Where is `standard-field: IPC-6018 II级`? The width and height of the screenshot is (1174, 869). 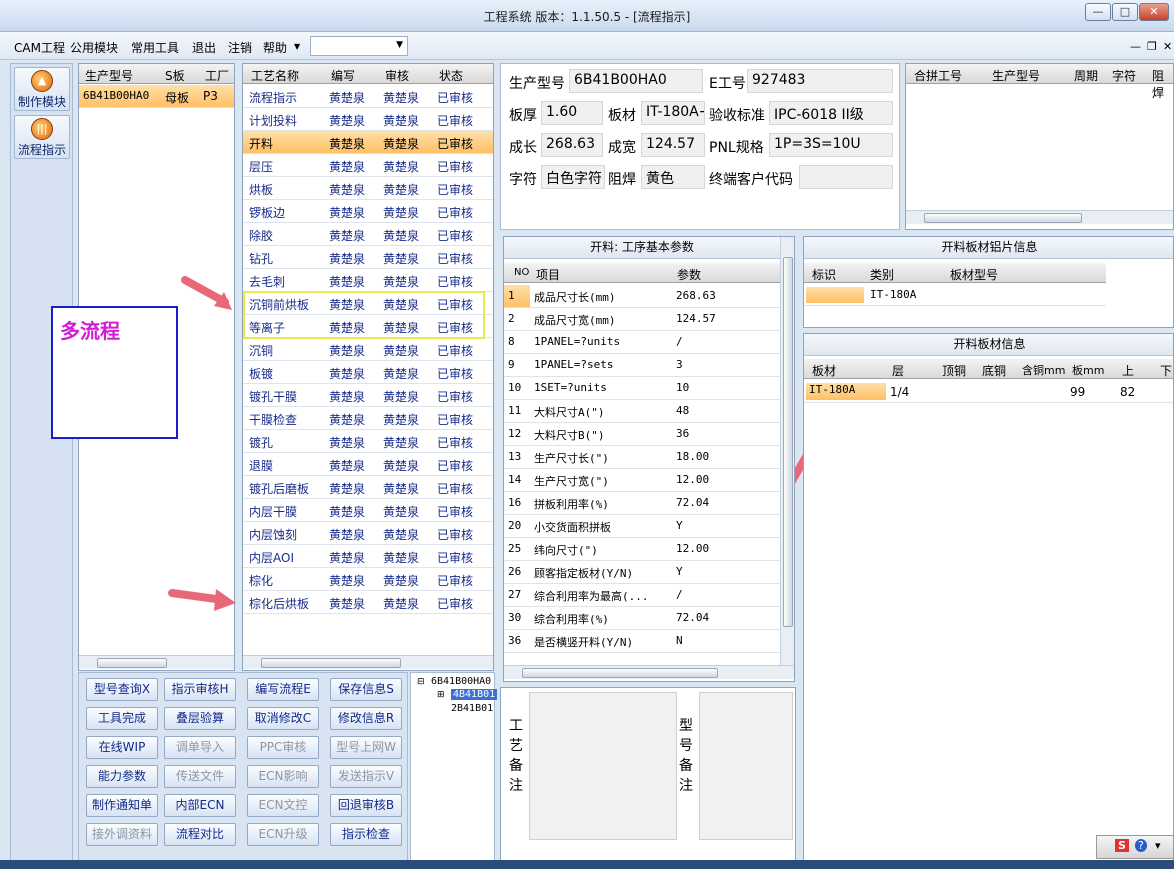
standard-field: IPC-6018 II级 is located at coordinates (831, 113).